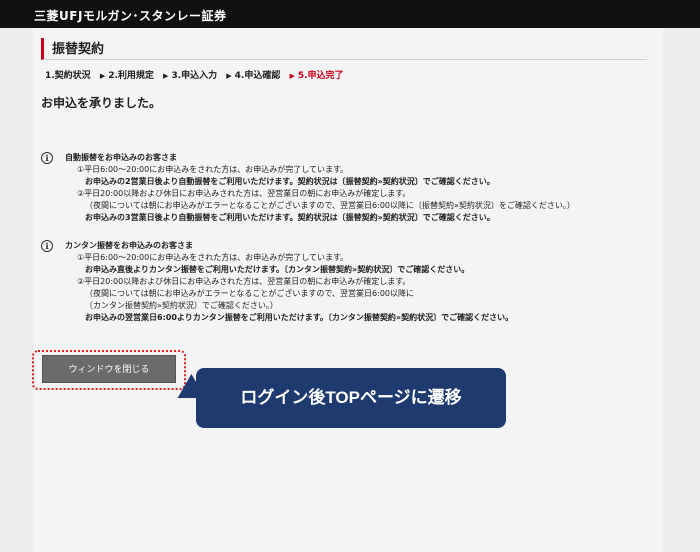 The height and width of the screenshot is (552, 700). What do you see at coordinates (68, 76) in the screenshot?
I see `step-1: 1.契約状況` at bounding box center [68, 76].